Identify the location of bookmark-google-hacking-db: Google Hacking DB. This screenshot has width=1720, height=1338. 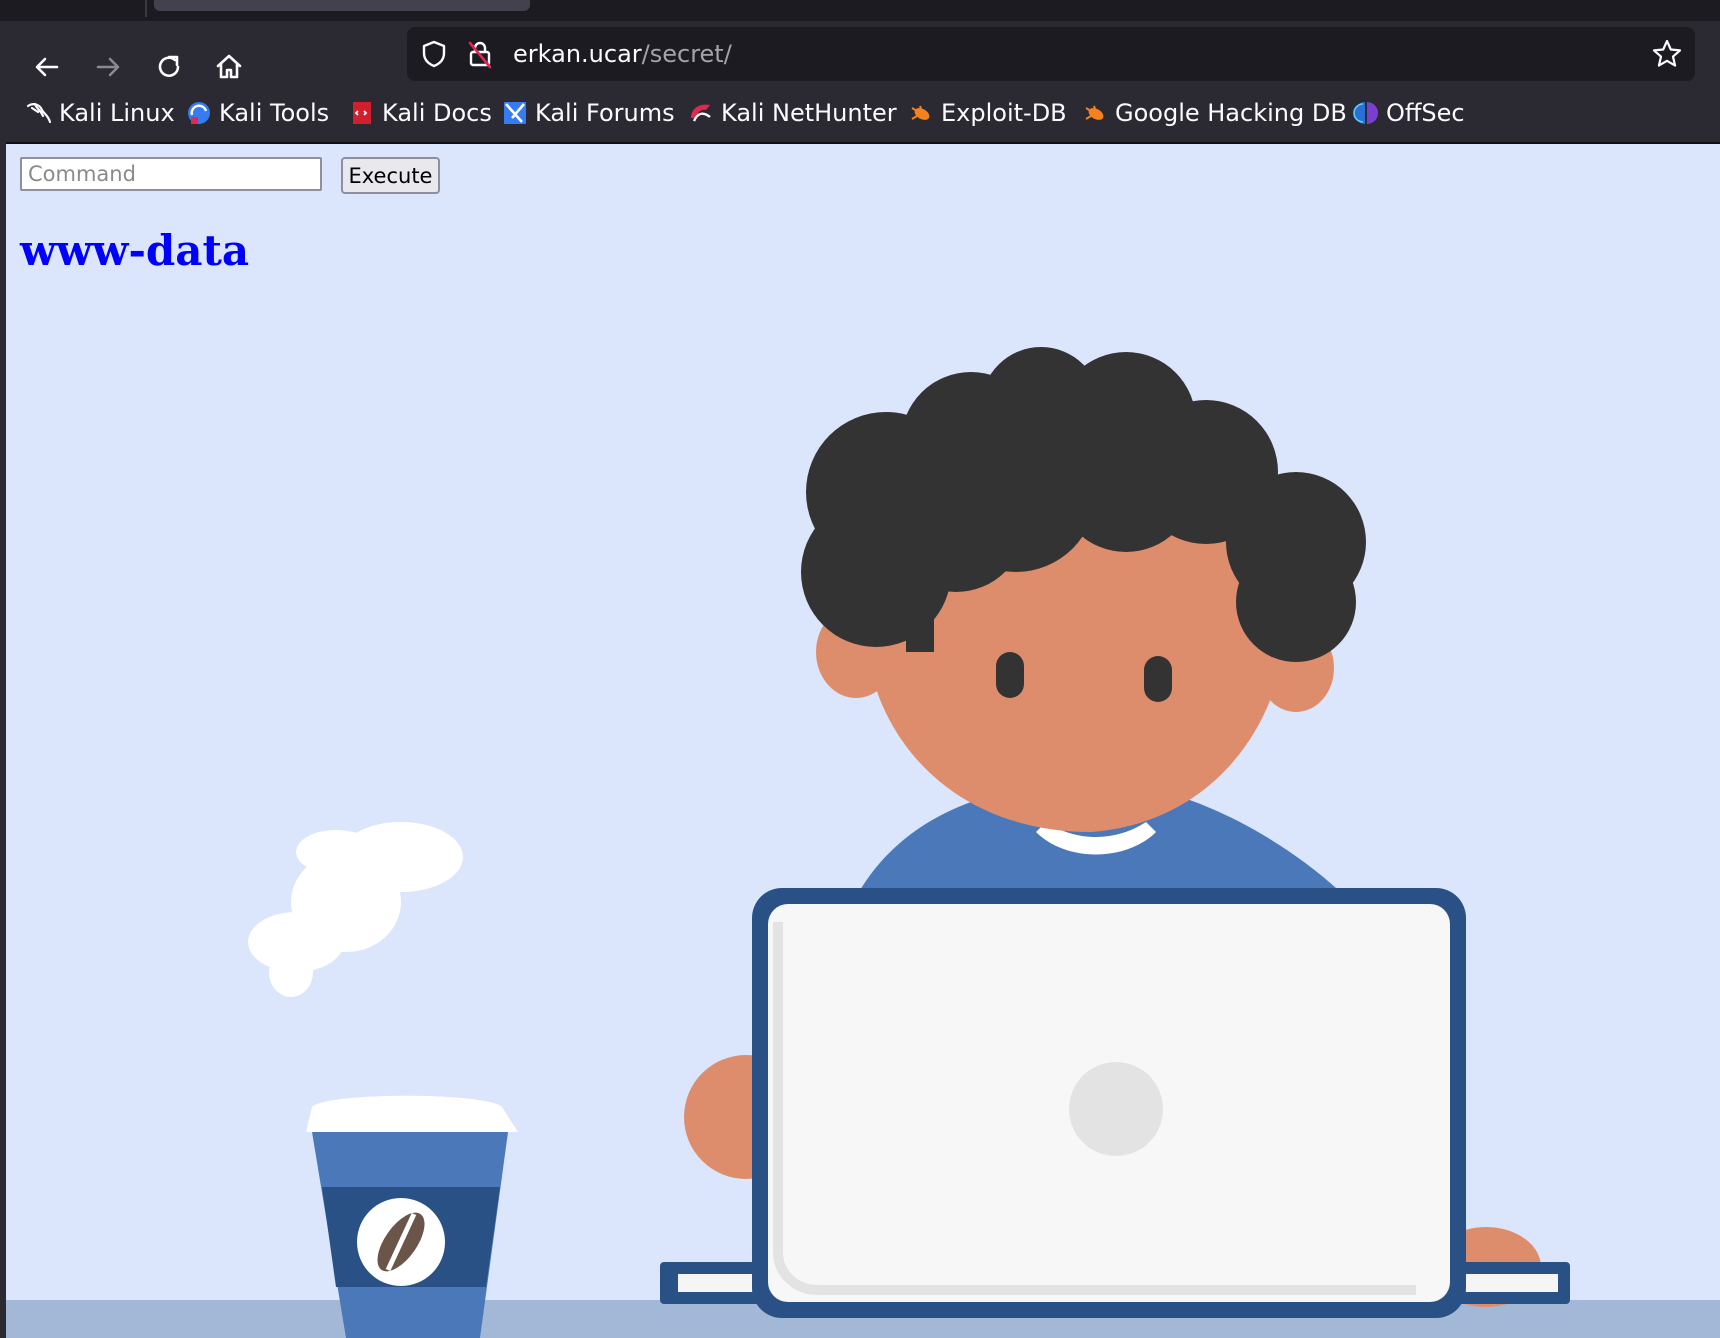
(1214, 113).